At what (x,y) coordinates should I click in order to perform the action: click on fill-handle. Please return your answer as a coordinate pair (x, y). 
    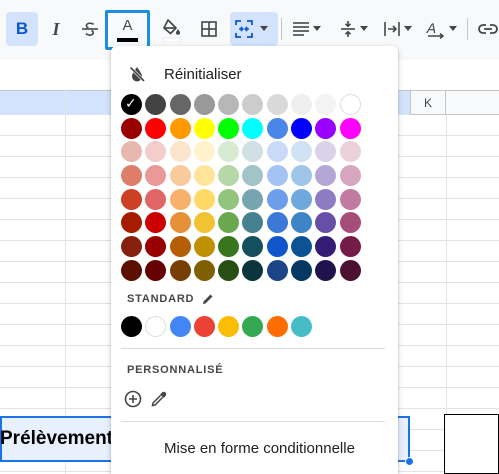
    Looking at the image, I should click on (409, 461).